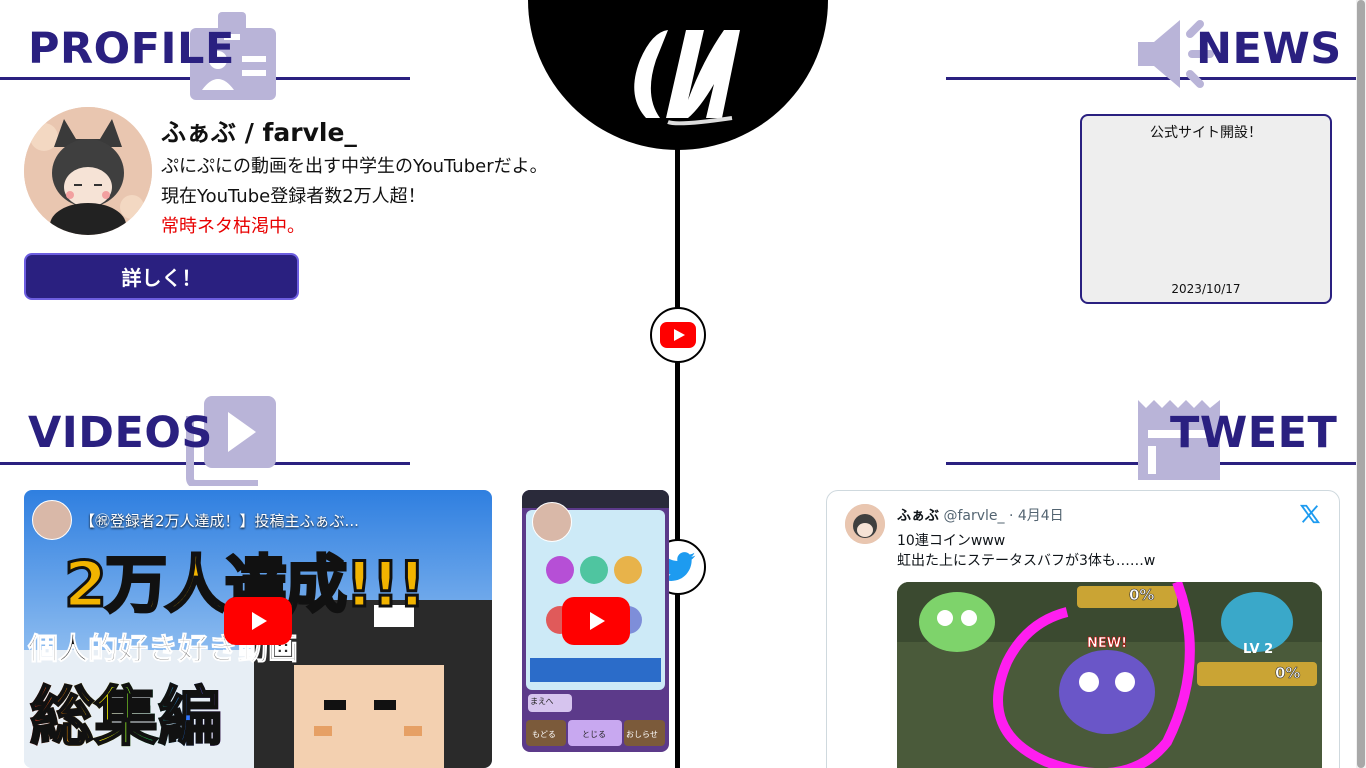  Describe the element at coordinates (131, 49) in the screenshot. I see `profile-heading: PROFILE` at that location.